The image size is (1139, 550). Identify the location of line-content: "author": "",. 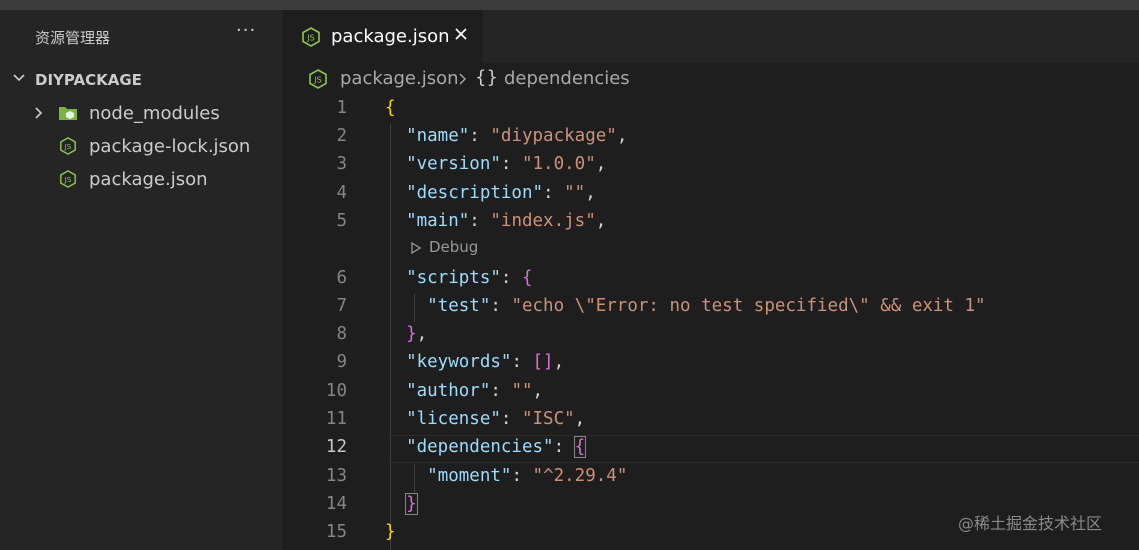
(475, 391).